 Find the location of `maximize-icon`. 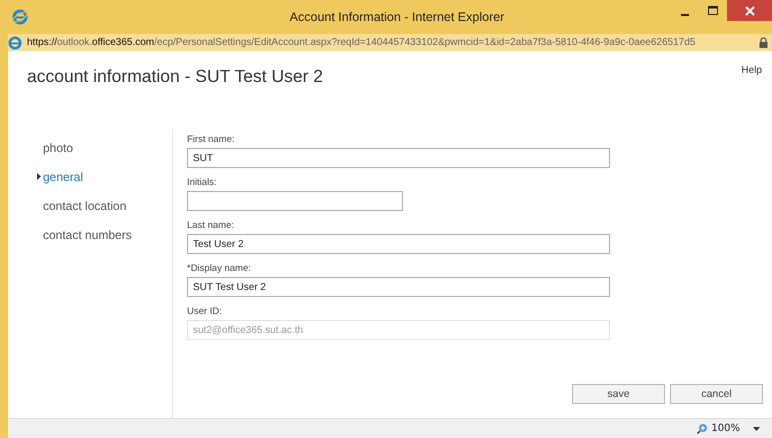

maximize-icon is located at coordinates (713, 11).